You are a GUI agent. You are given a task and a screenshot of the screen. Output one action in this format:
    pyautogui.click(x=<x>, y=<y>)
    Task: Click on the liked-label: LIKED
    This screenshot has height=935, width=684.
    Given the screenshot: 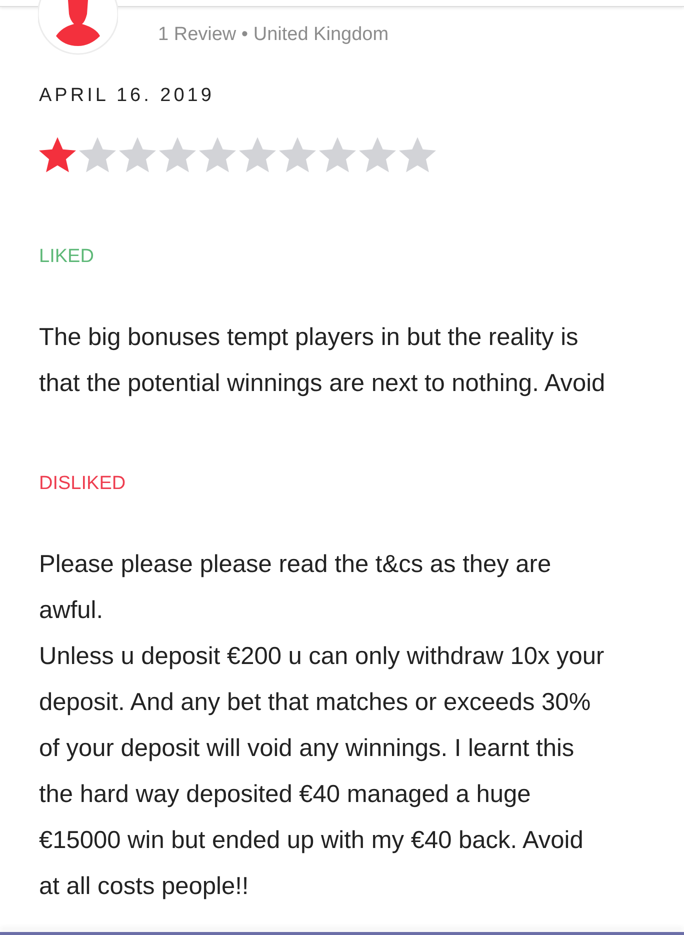 What is the action you would take?
    pyautogui.click(x=67, y=257)
    